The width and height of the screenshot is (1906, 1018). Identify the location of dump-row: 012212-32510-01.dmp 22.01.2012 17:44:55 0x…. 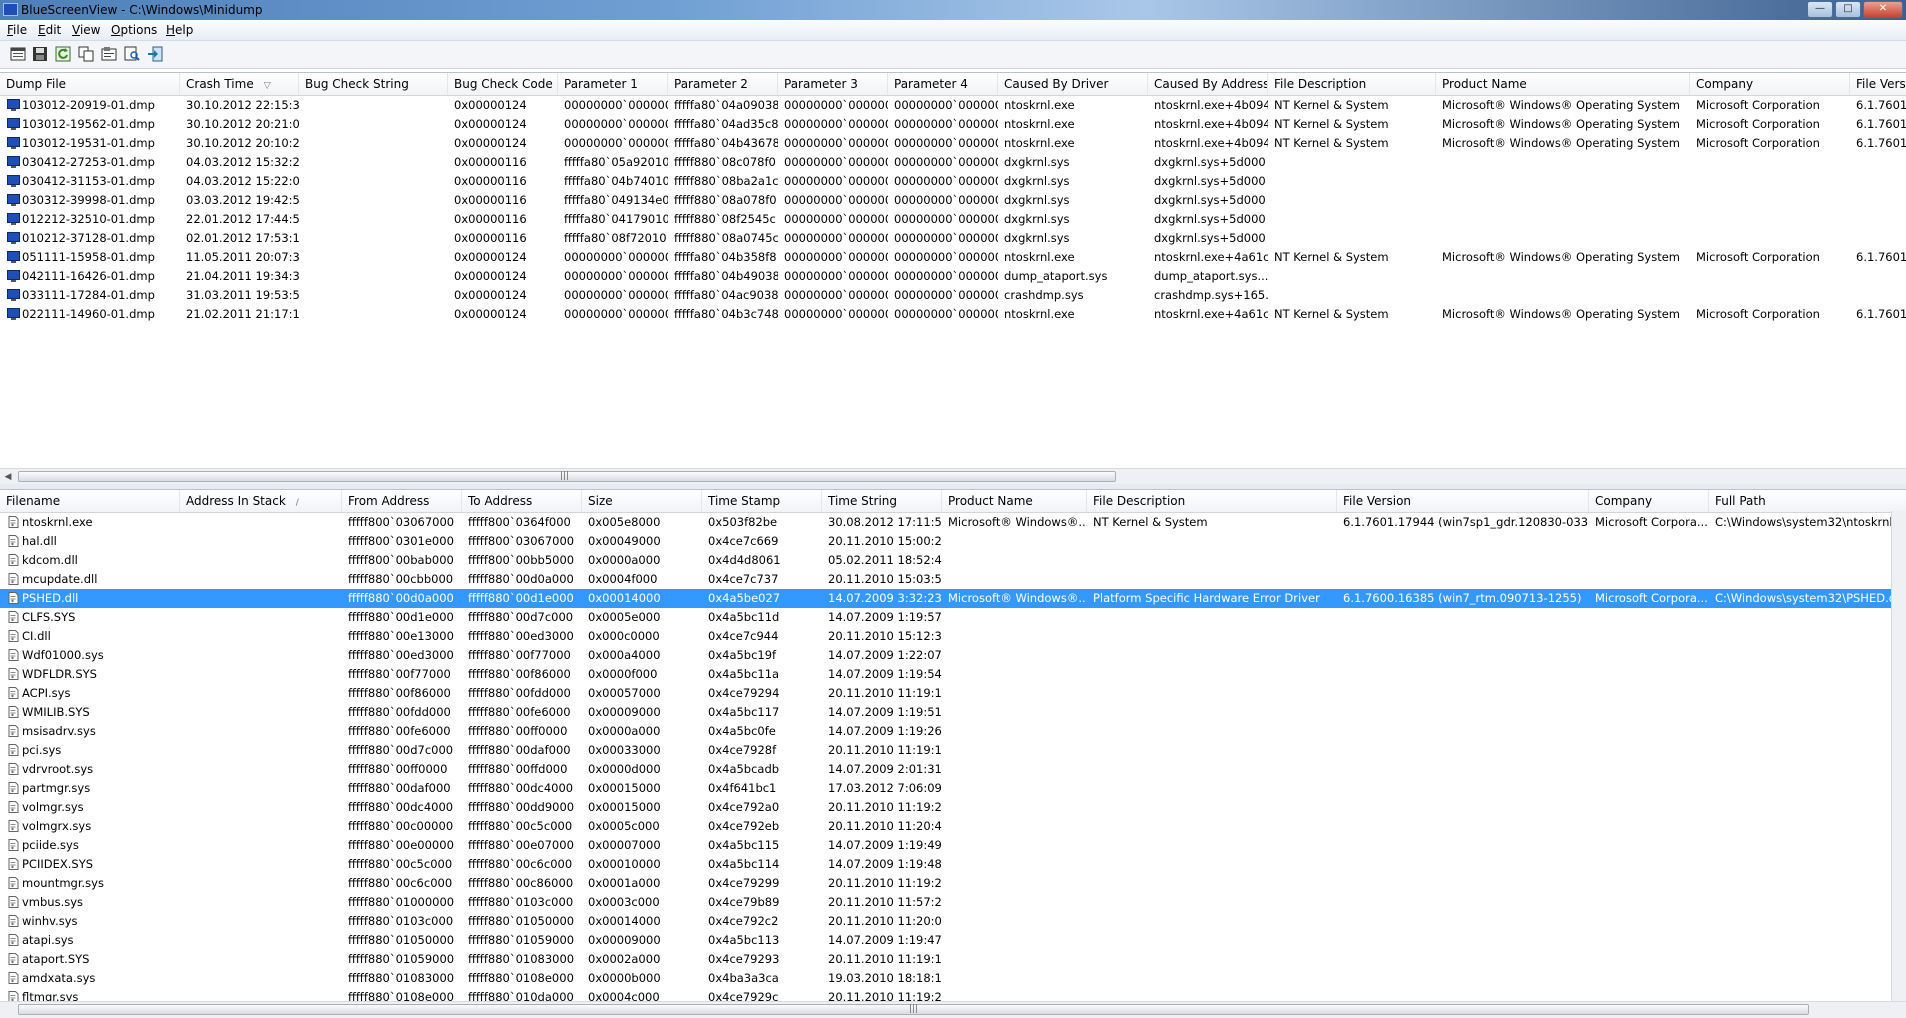
(953, 219).